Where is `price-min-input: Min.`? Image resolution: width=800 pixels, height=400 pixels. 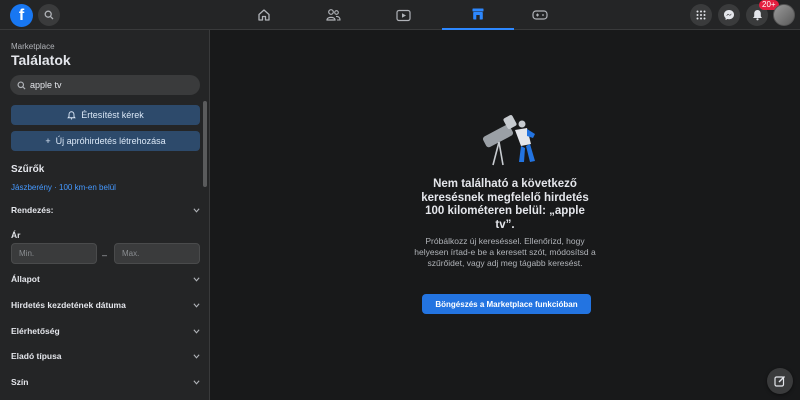
price-min-input: Min. is located at coordinates (54, 253).